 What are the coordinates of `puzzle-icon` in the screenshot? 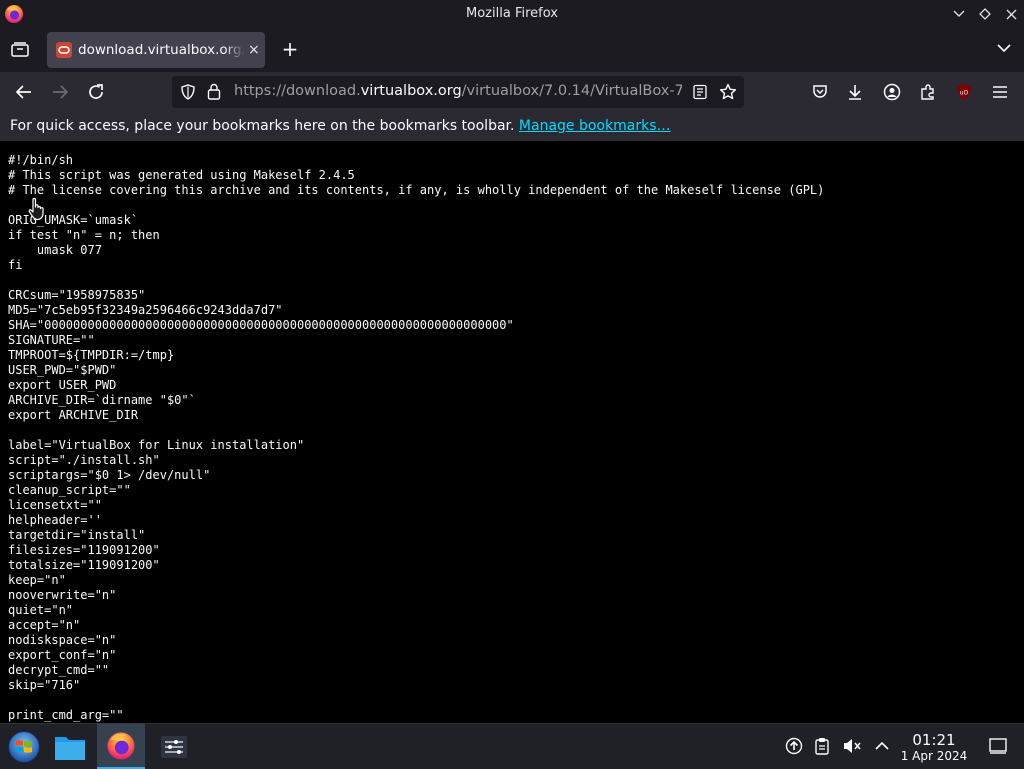 It's located at (927, 92).